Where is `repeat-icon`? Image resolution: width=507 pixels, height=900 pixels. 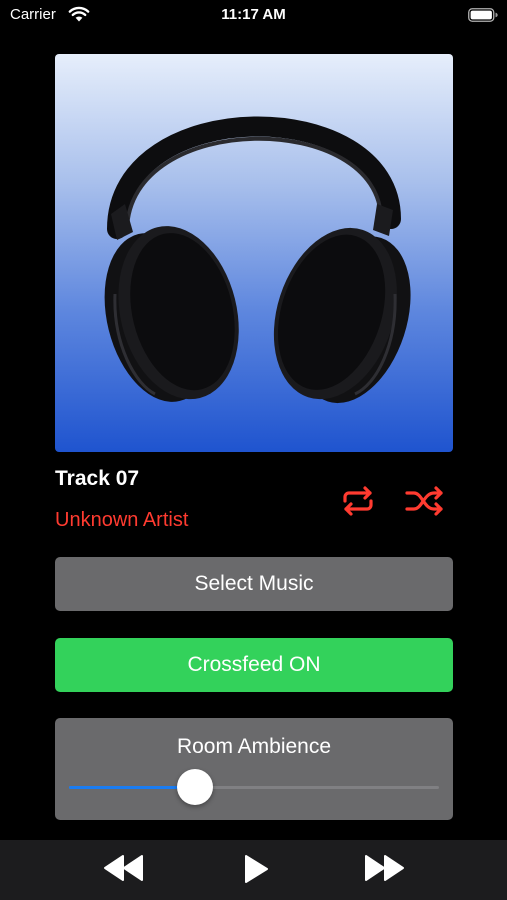 repeat-icon is located at coordinates (358, 501).